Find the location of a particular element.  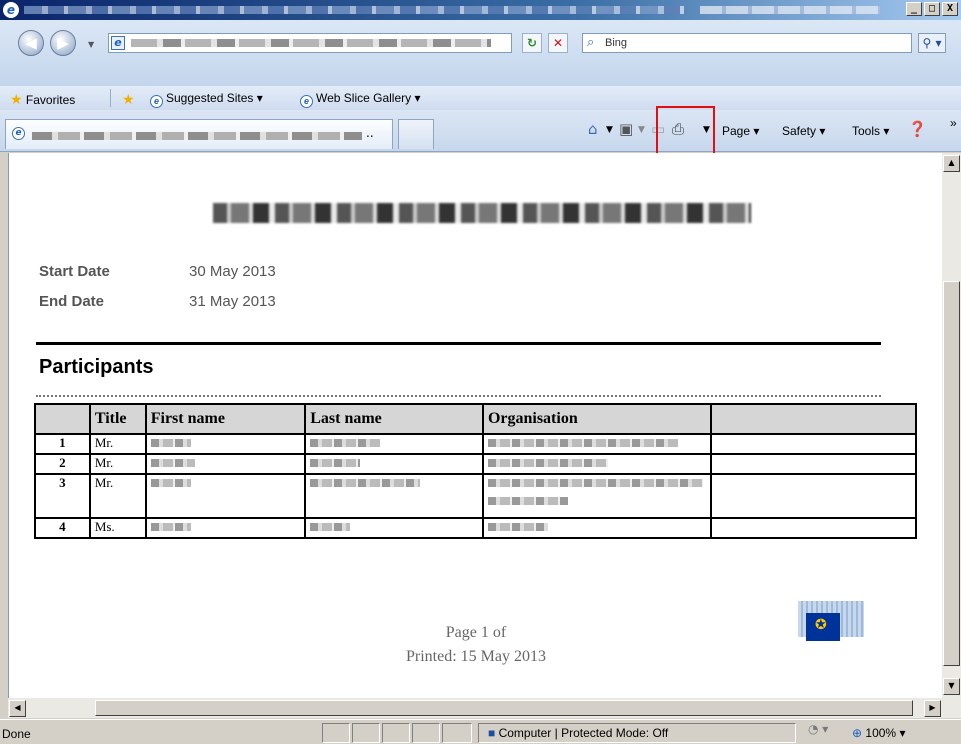

table-row: 1 Mr. is located at coordinates (476, 444).